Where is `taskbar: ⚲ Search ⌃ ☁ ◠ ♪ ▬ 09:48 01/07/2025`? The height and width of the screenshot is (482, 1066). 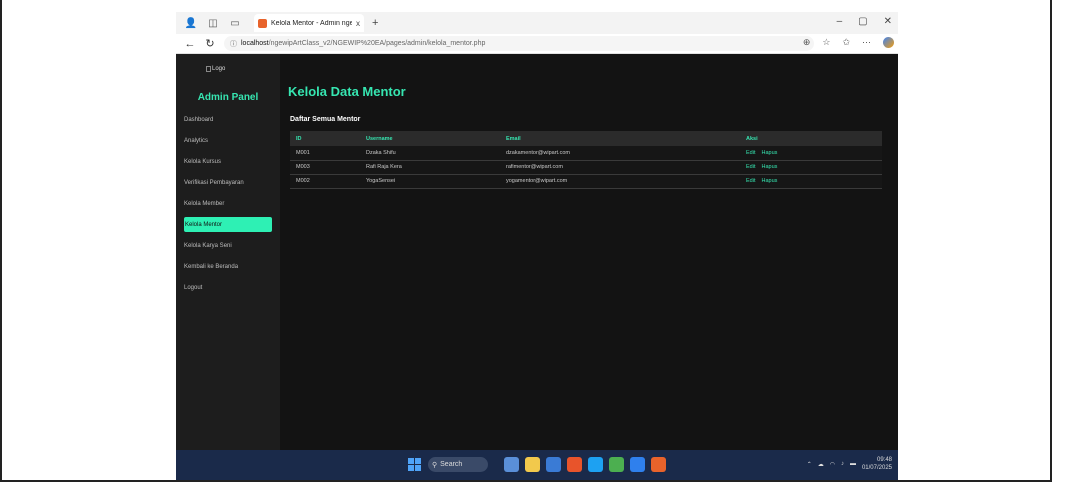 taskbar: ⚲ Search ⌃ ☁ ◠ ♪ ▬ 09:48 01/07/2025 is located at coordinates (537, 465).